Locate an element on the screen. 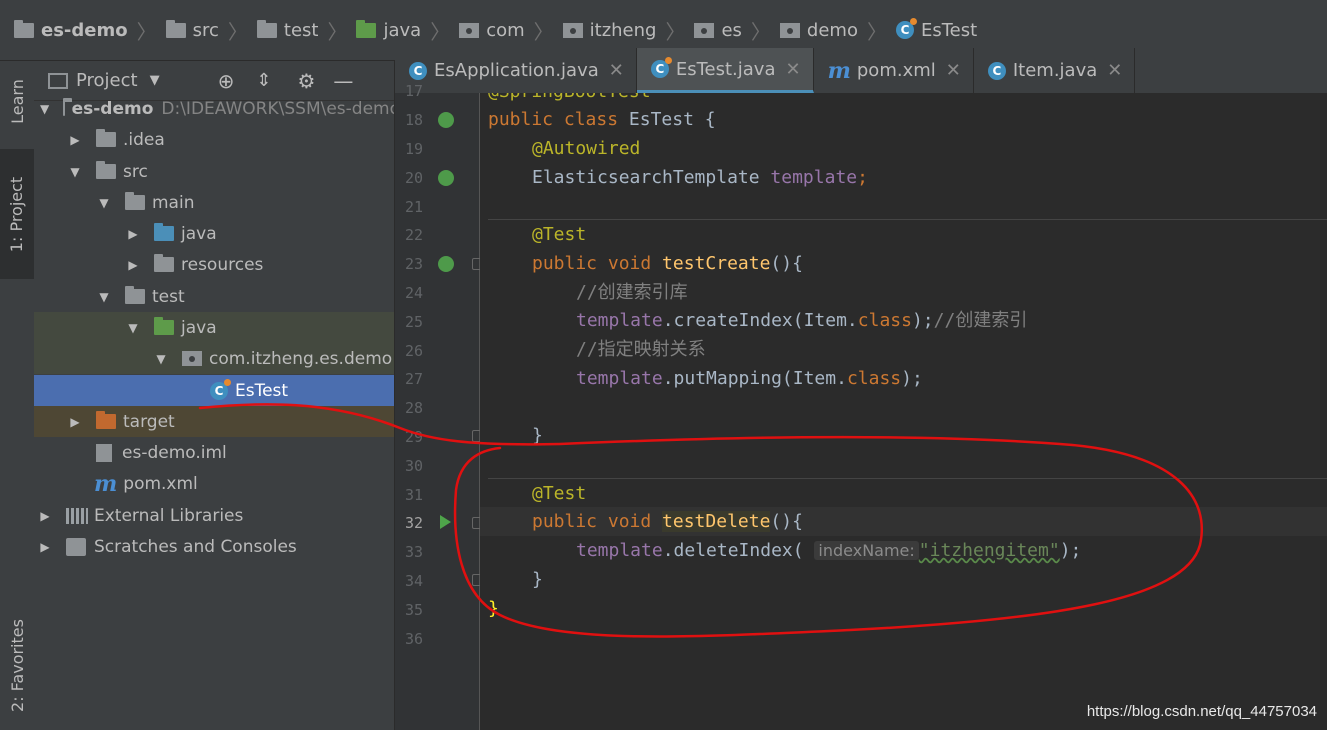 This screenshot has height=730, width=1327. tree-item-resources: ▶ resources is located at coordinates (214, 264).